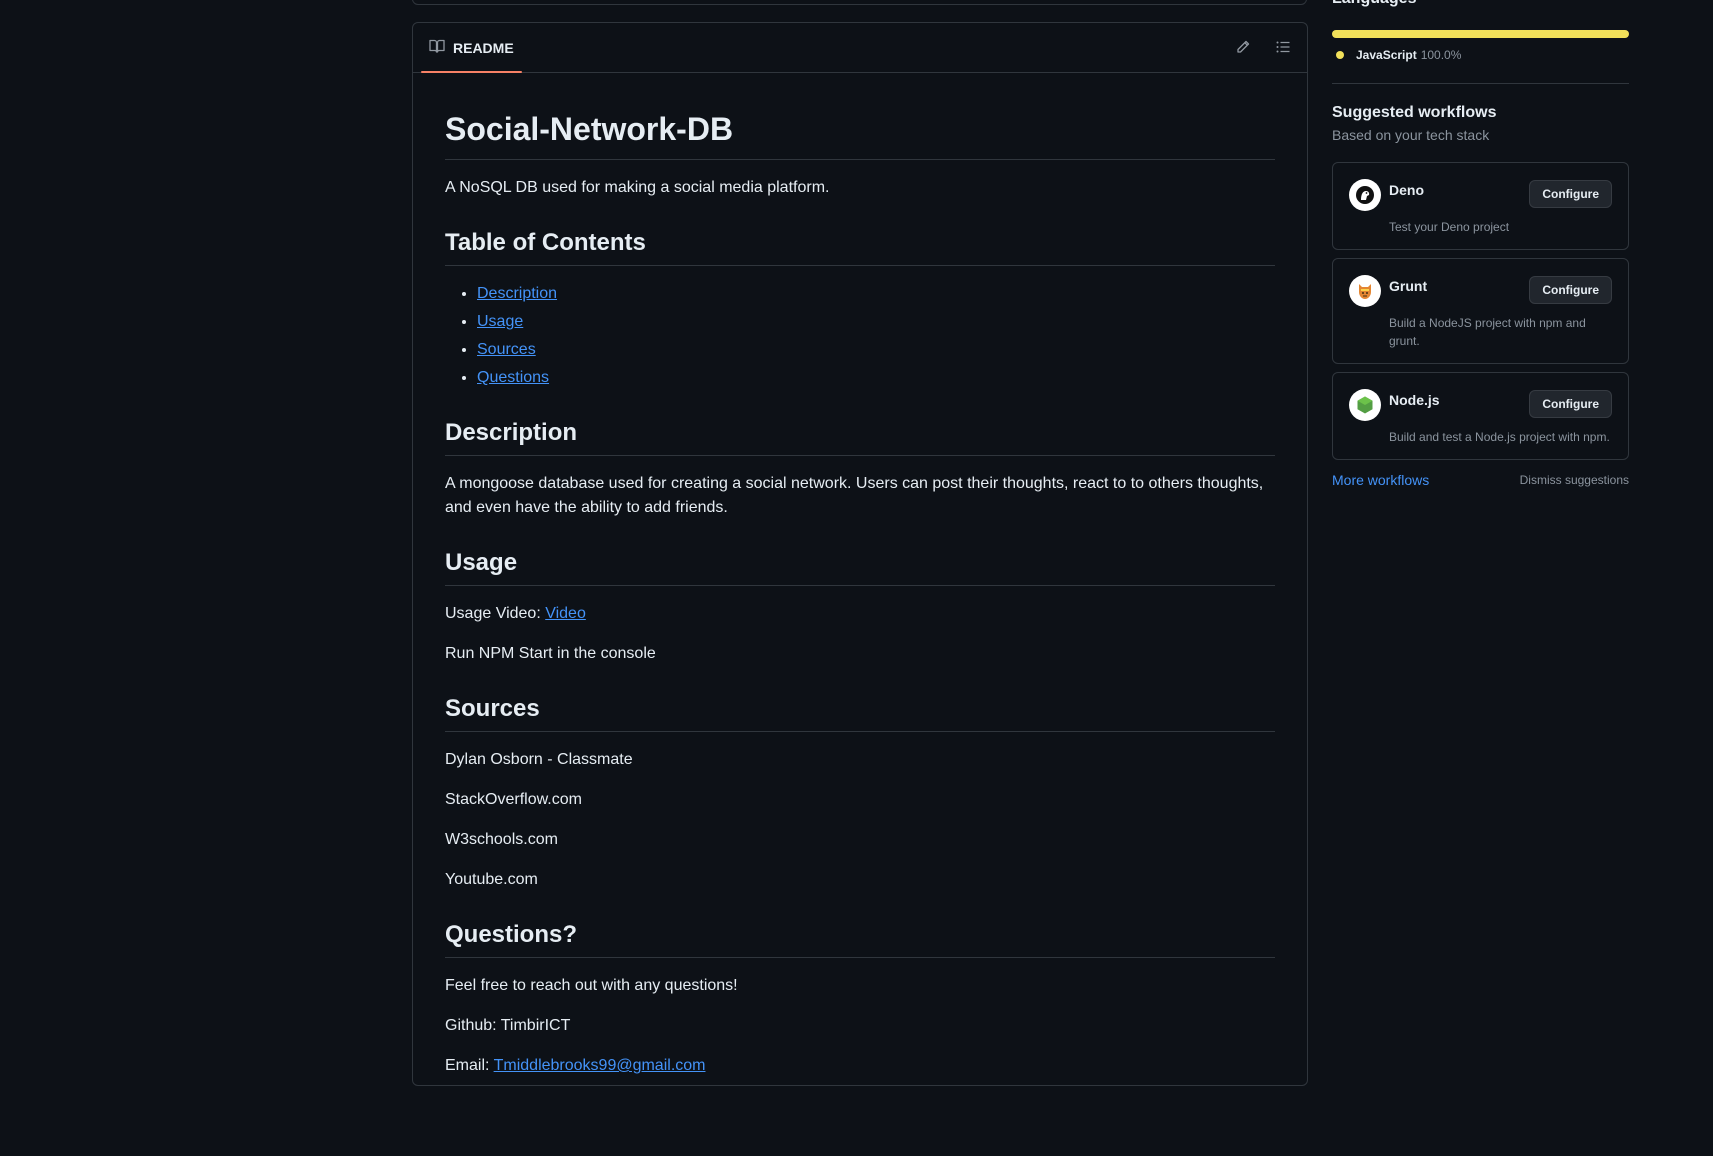 This screenshot has width=1713, height=1156. Describe the element at coordinates (508, 1025) in the screenshot. I see `github-line: Github: TimbirICT` at that location.